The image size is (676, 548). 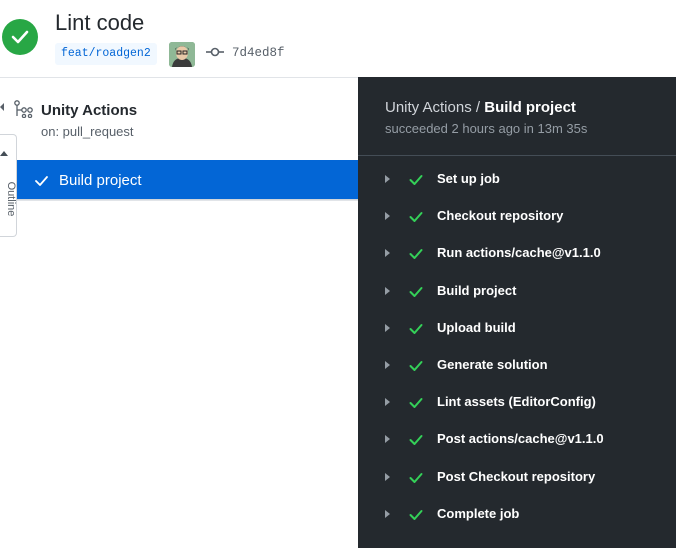 I want to click on step-label: Checkout repository, so click(x=500, y=216).